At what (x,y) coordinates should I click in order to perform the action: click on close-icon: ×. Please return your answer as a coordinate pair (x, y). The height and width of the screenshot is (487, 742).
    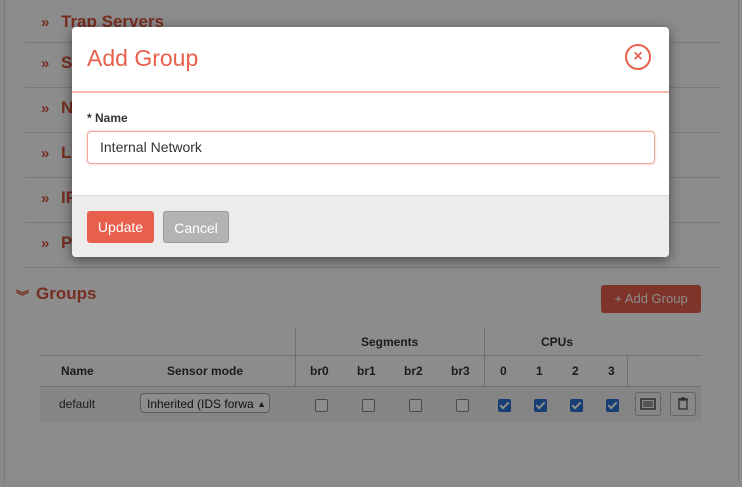
    Looking at the image, I should click on (638, 57).